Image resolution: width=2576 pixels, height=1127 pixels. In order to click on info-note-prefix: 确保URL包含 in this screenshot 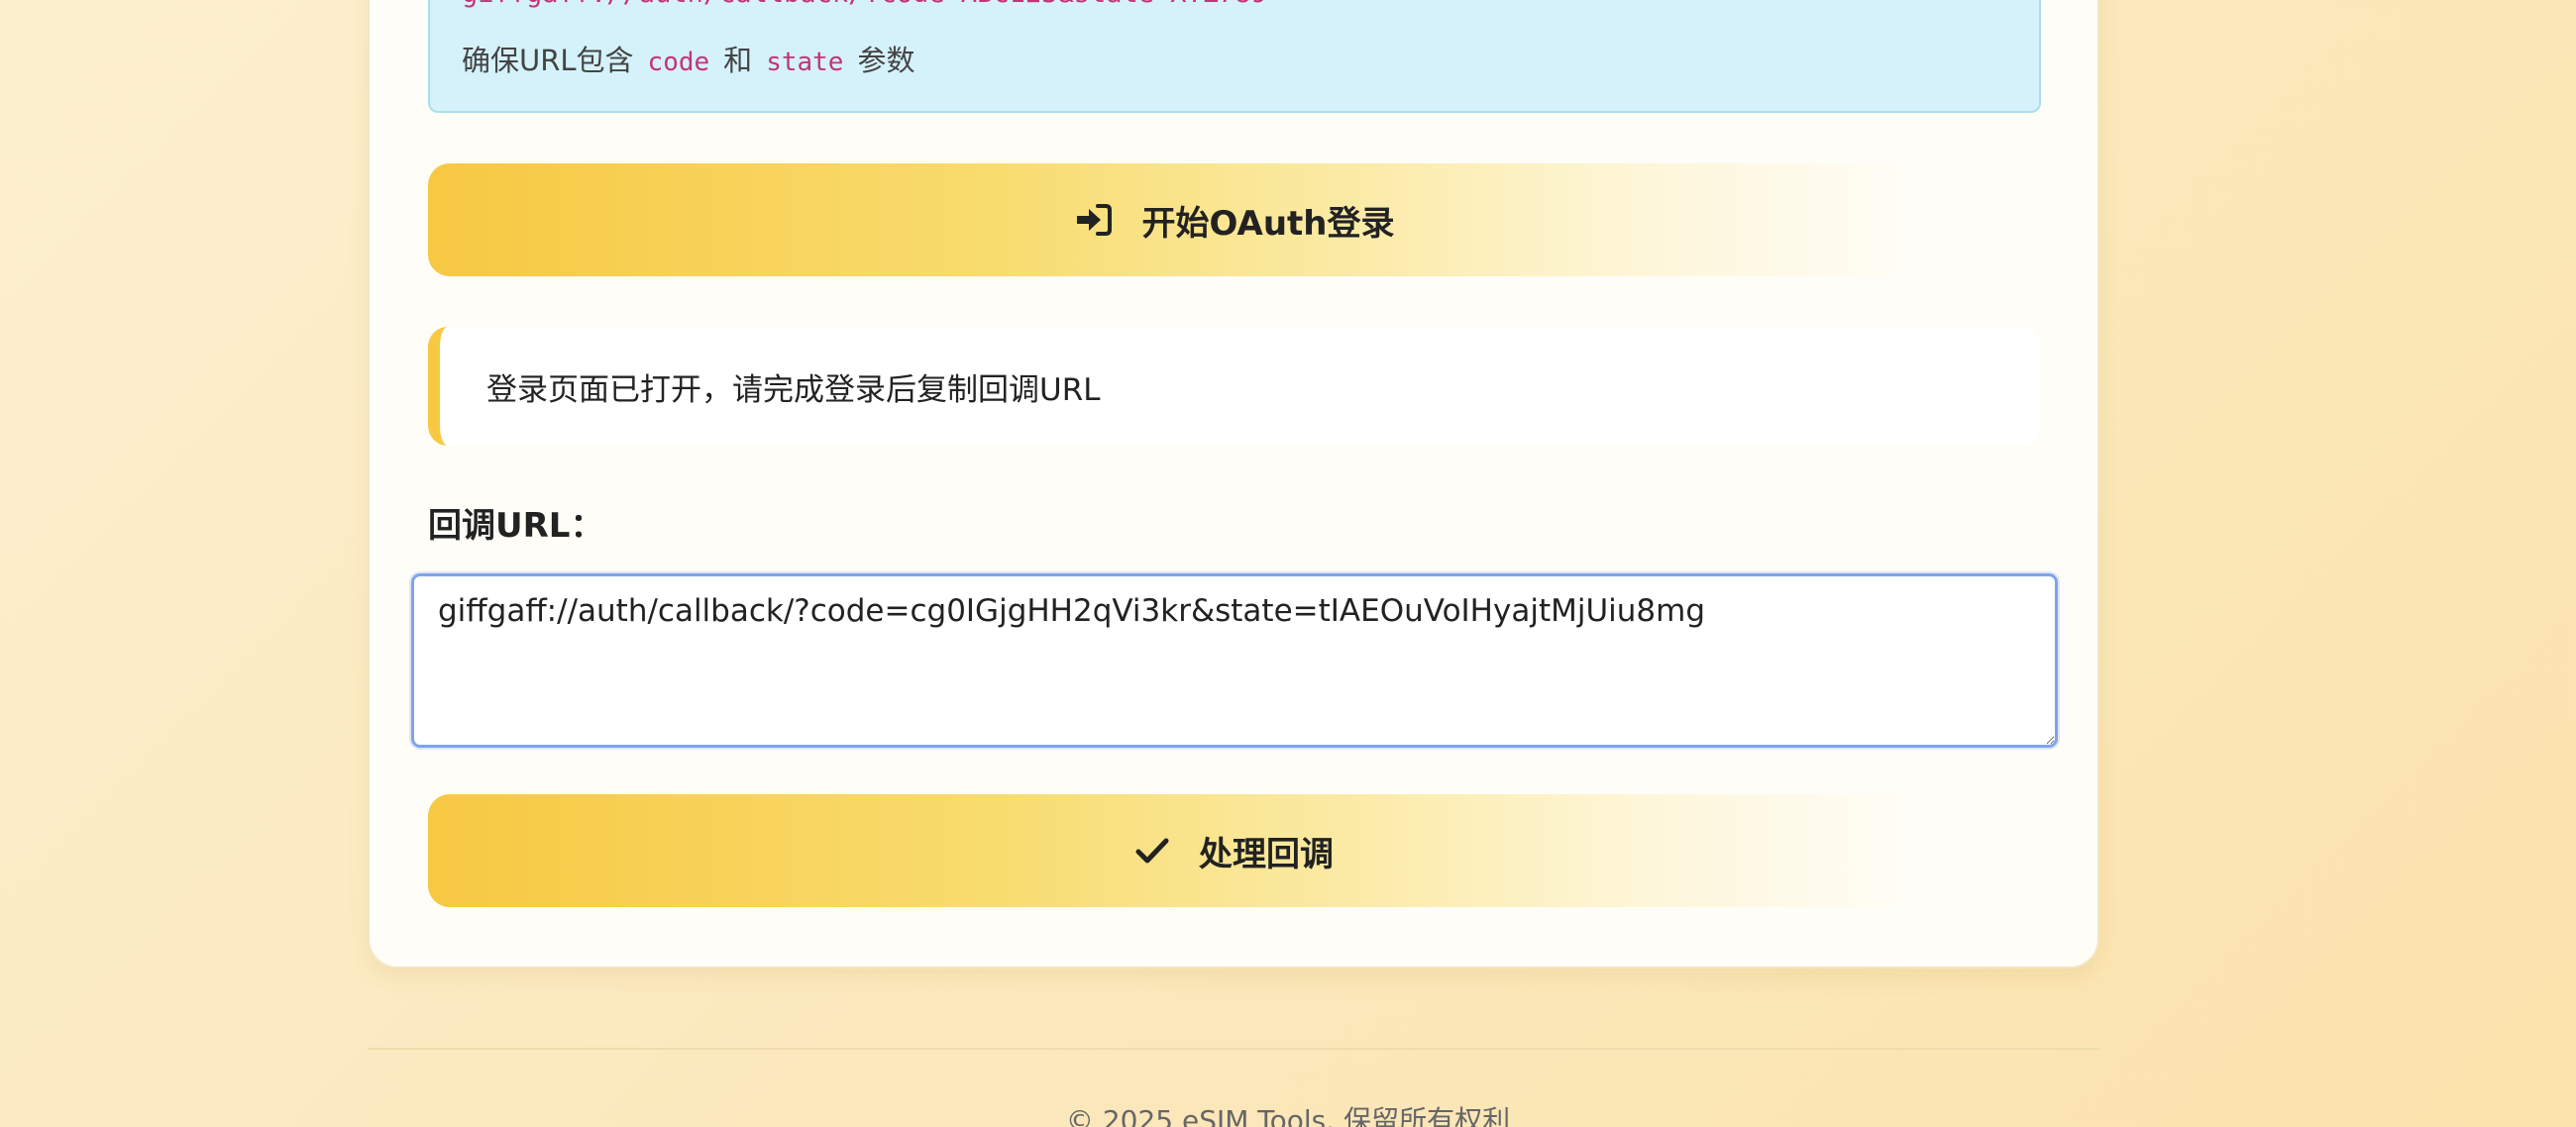, I will do `click(548, 61)`.